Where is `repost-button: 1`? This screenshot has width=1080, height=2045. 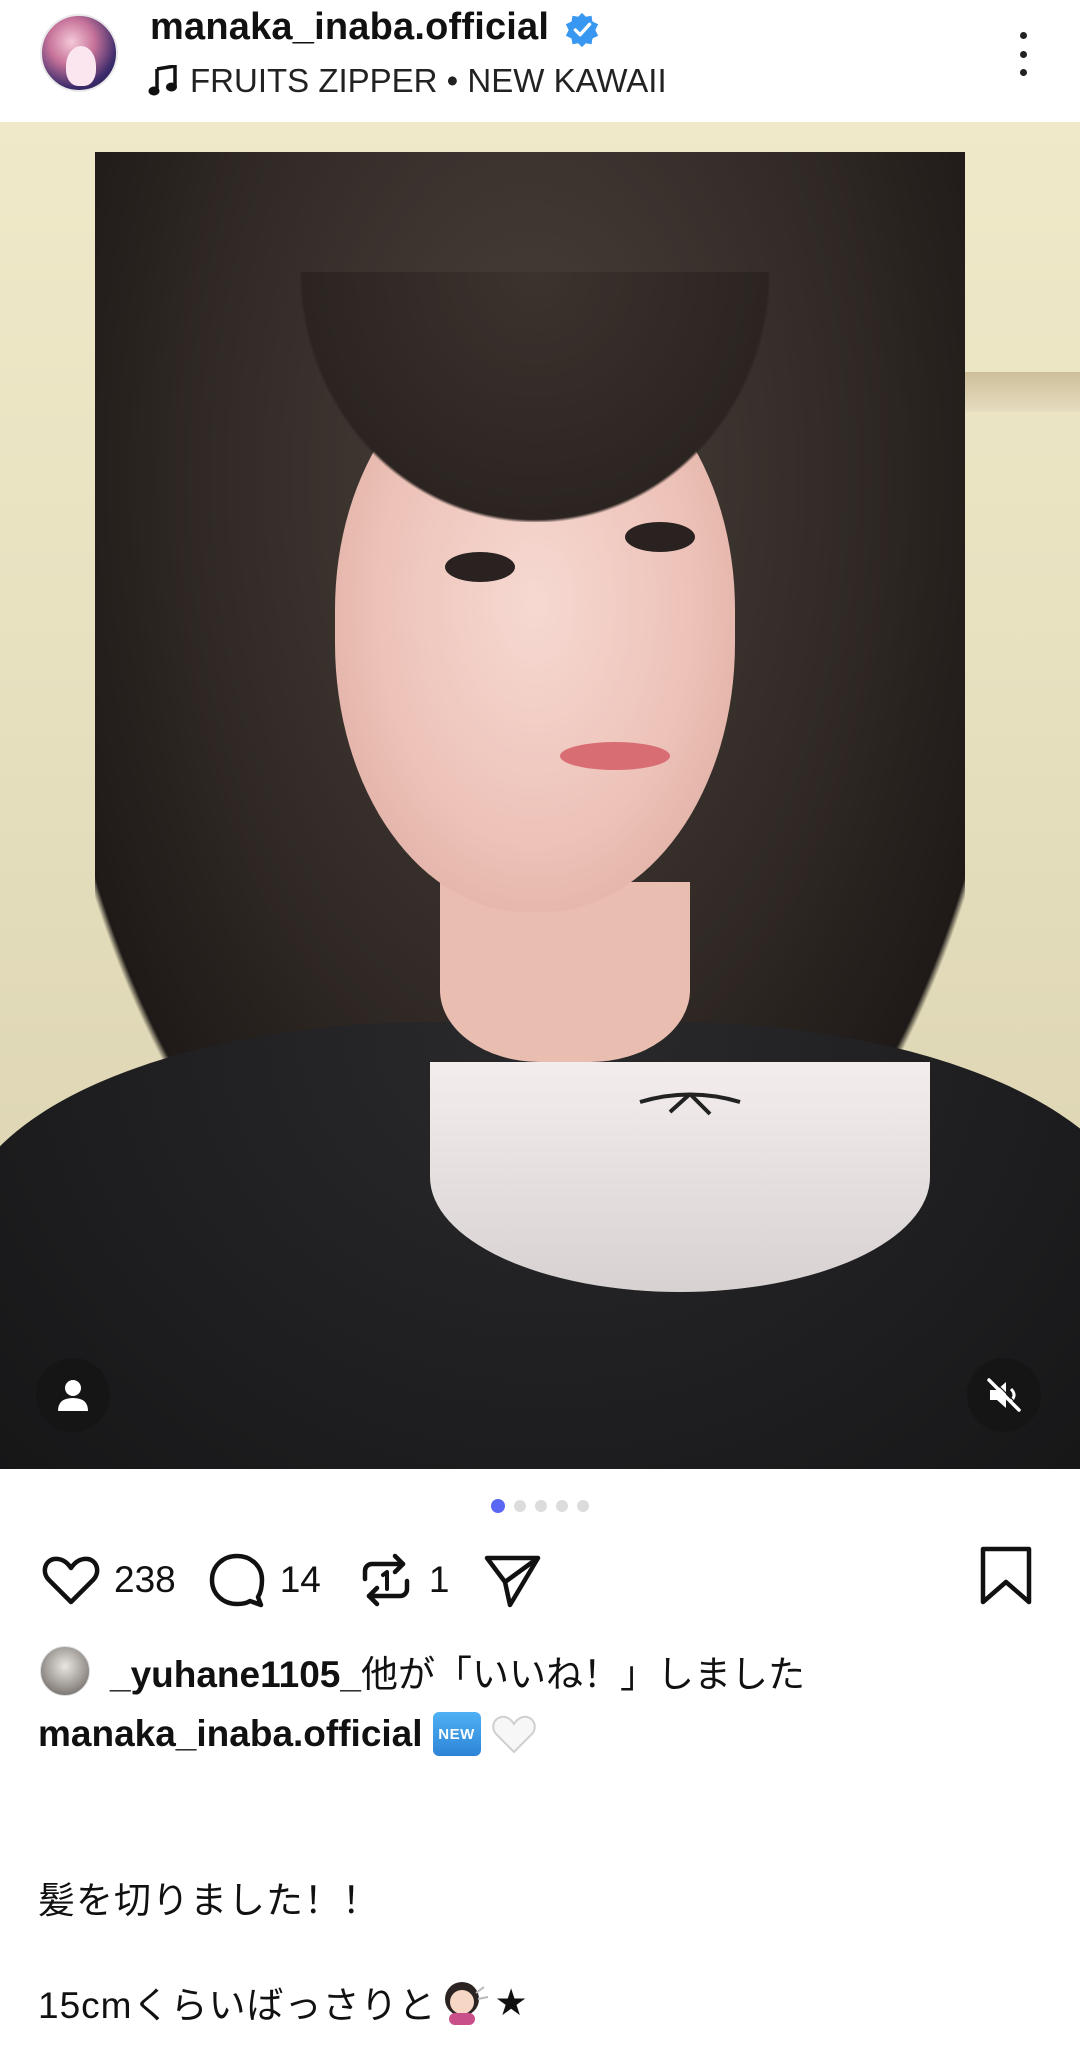
repost-button: 1 is located at coordinates (402, 1580).